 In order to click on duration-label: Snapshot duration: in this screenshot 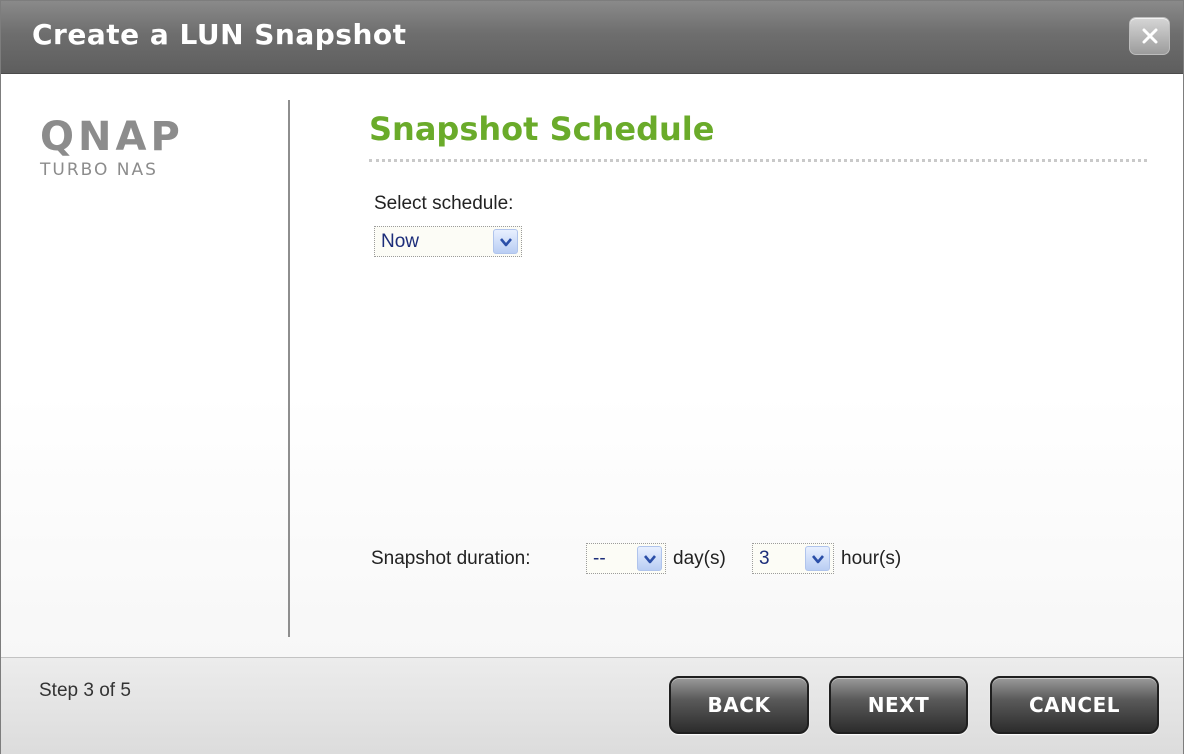, I will do `click(451, 558)`.